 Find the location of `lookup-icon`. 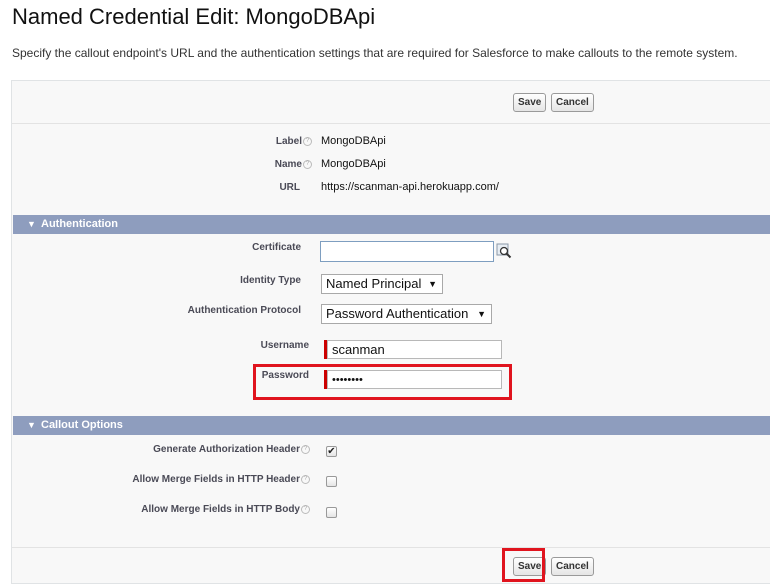

lookup-icon is located at coordinates (504, 251).